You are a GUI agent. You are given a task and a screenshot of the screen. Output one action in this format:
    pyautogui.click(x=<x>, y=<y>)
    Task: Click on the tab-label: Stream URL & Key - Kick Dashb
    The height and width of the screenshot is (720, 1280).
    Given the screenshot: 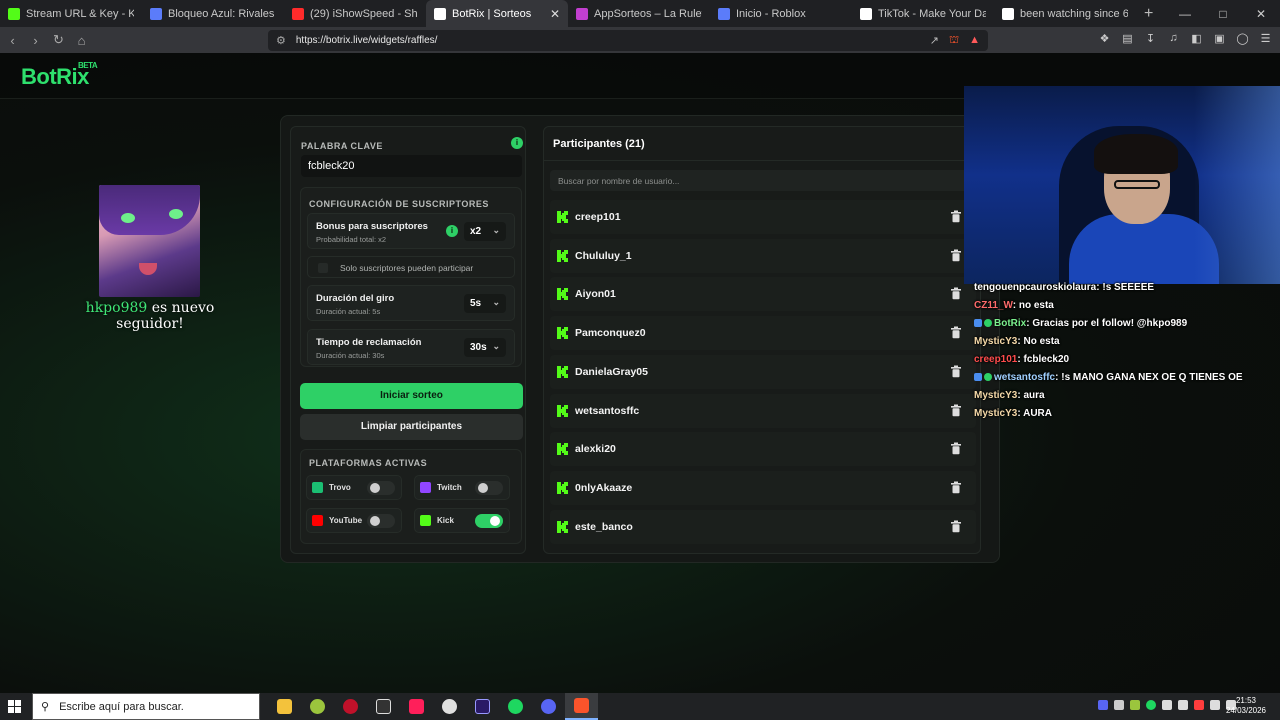 What is the action you would take?
    pyautogui.click(x=80, y=13)
    